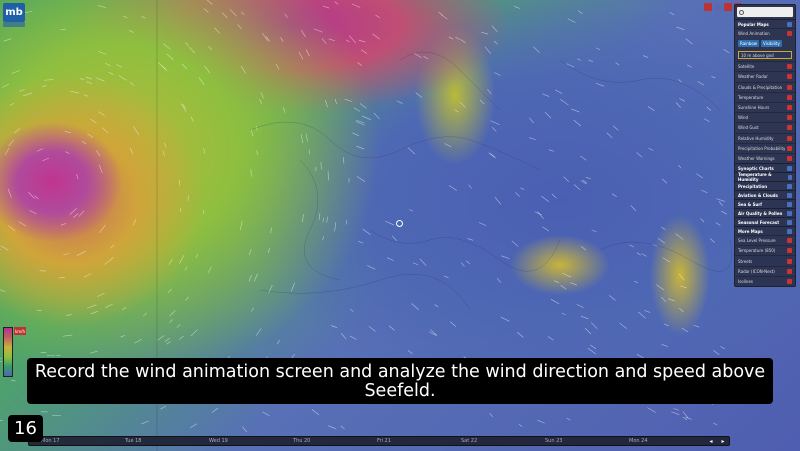  I want to click on wind-option-style: Rainbow, so click(749, 44).